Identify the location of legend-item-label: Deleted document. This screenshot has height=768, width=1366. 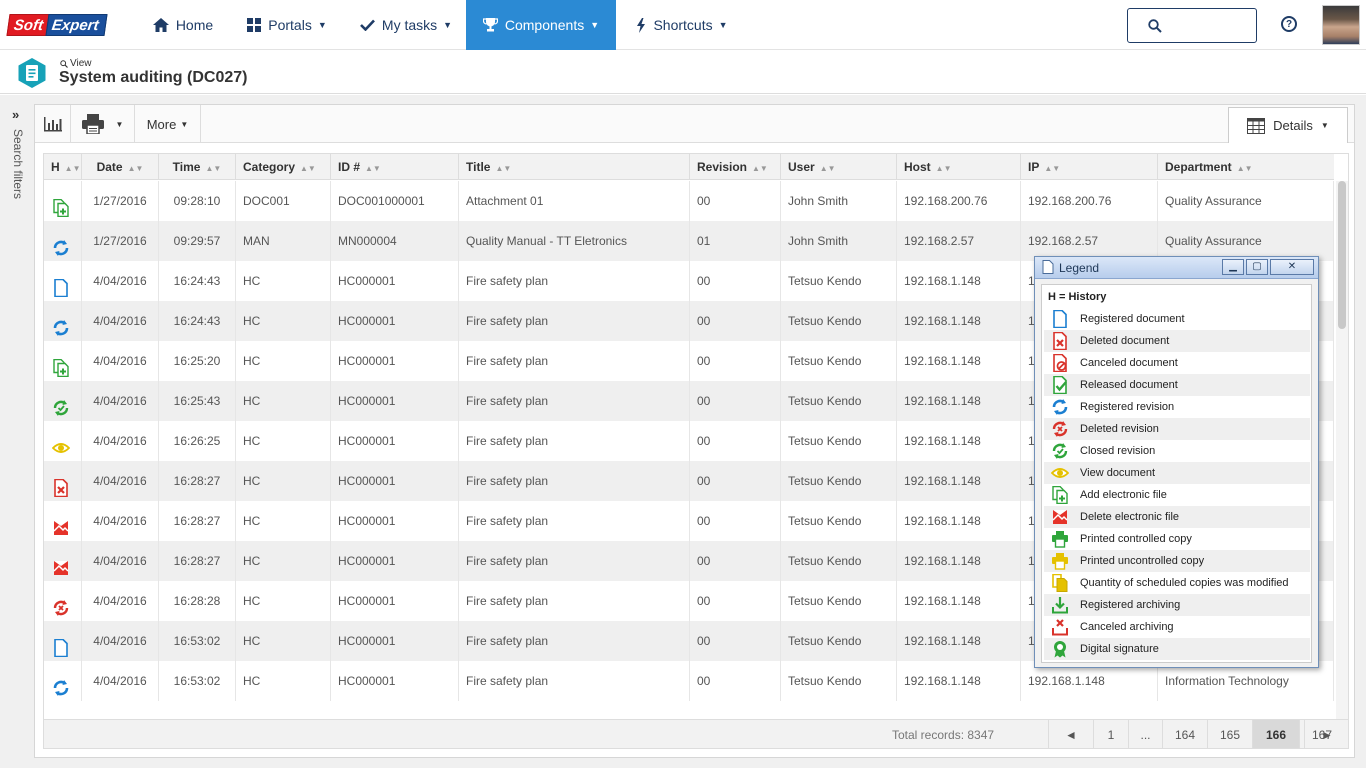
(1125, 341).